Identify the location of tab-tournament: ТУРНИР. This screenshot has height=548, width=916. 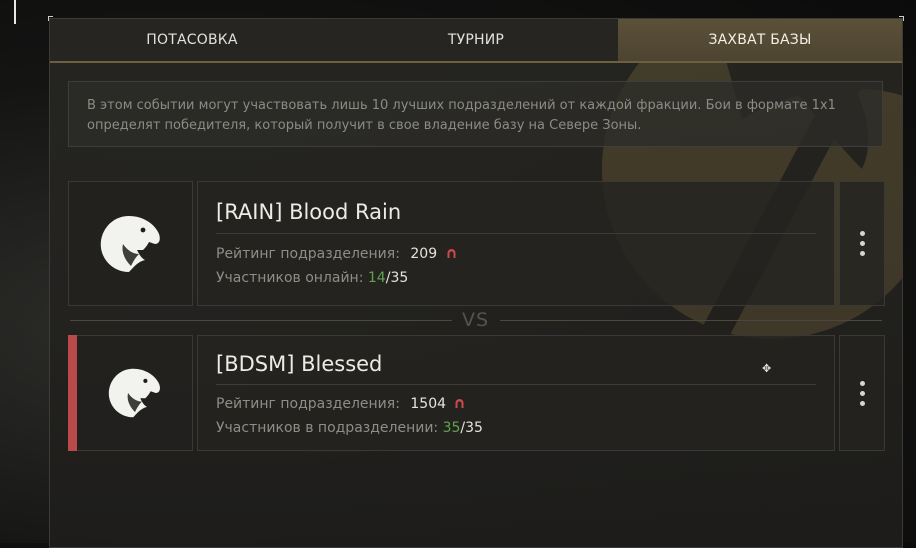
(476, 40).